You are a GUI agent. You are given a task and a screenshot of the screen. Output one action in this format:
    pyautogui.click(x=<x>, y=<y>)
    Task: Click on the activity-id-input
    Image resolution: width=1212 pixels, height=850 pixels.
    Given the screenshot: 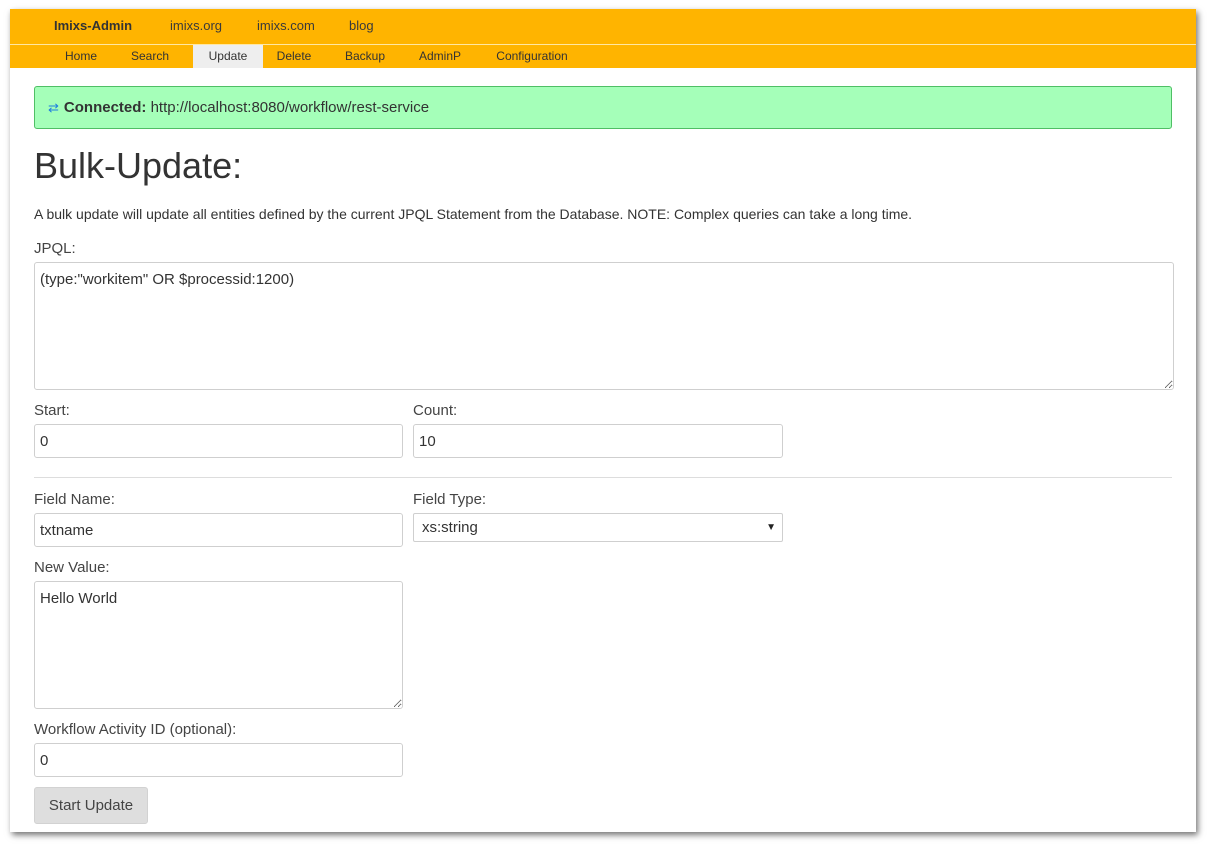 What is the action you would take?
    pyautogui.click(x=218, y=760)
    